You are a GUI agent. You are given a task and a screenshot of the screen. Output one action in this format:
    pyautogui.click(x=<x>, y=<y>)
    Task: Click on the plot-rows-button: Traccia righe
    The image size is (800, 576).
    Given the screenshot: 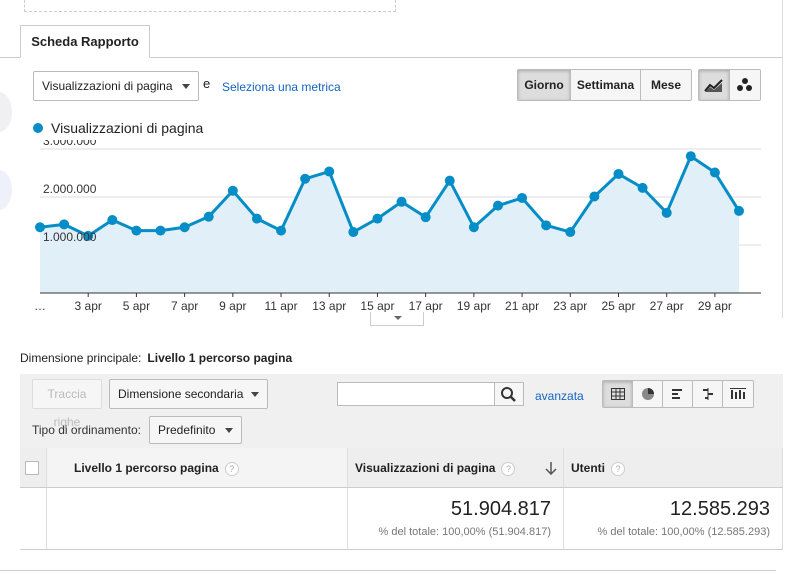 What is the action you would take?
    pyautogui.click(x=67, y=404)
    